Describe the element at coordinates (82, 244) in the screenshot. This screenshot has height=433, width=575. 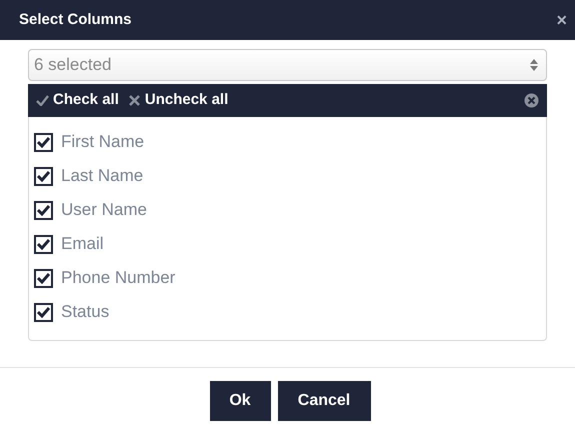
I see `option-label: Email` at that location.